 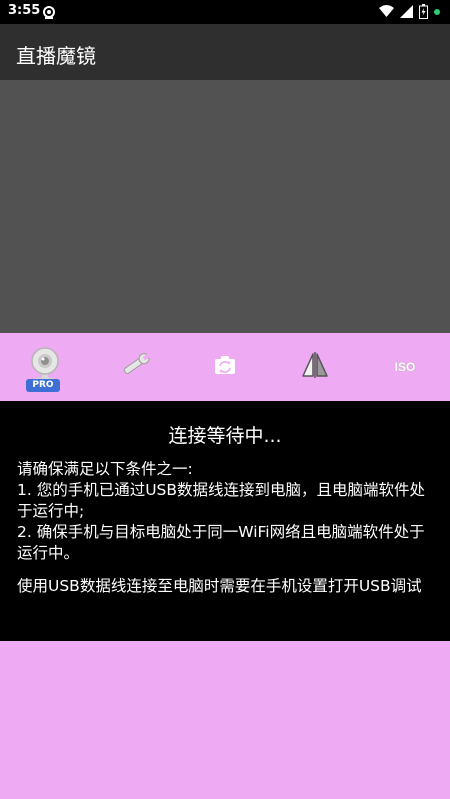 What do you see at coordinates (24, 10) in the screenshot?
I see `status-time: 3:55` at bounding box center [24, 10].